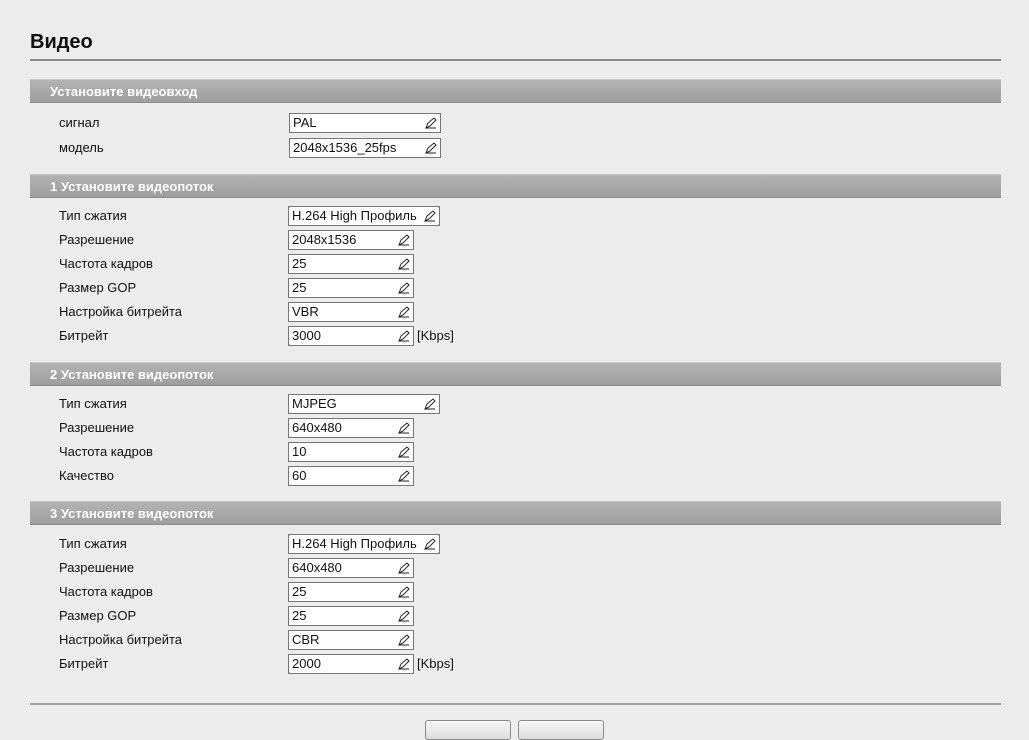  Describe the element at coordinates (299, 475) in the screenshot. I see `select-value: 60` at that location.